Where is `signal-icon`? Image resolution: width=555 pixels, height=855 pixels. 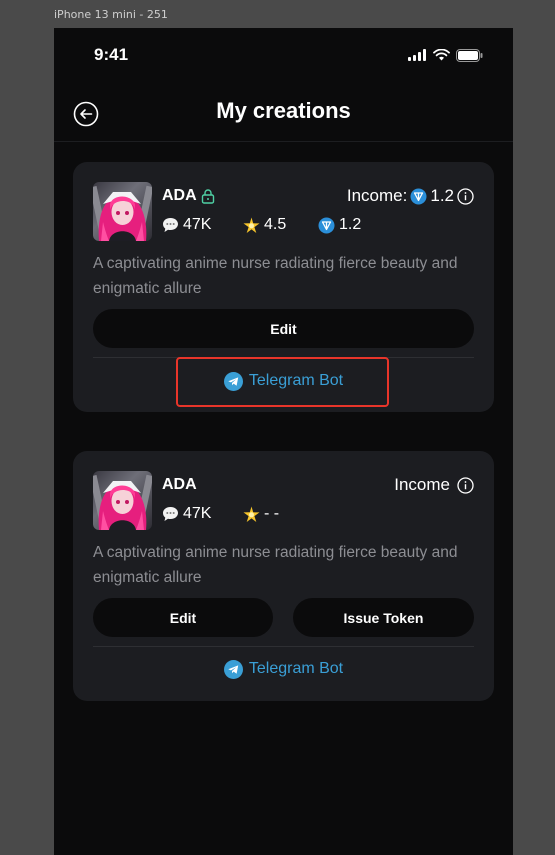
signal-icon is located at coordinates (417, 55).